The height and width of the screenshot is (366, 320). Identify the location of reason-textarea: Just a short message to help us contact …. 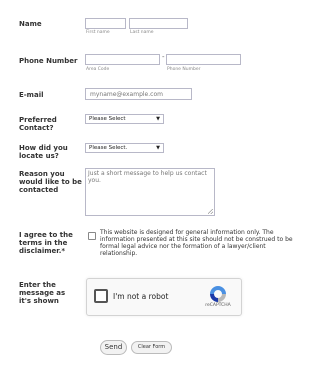
(150, 192).